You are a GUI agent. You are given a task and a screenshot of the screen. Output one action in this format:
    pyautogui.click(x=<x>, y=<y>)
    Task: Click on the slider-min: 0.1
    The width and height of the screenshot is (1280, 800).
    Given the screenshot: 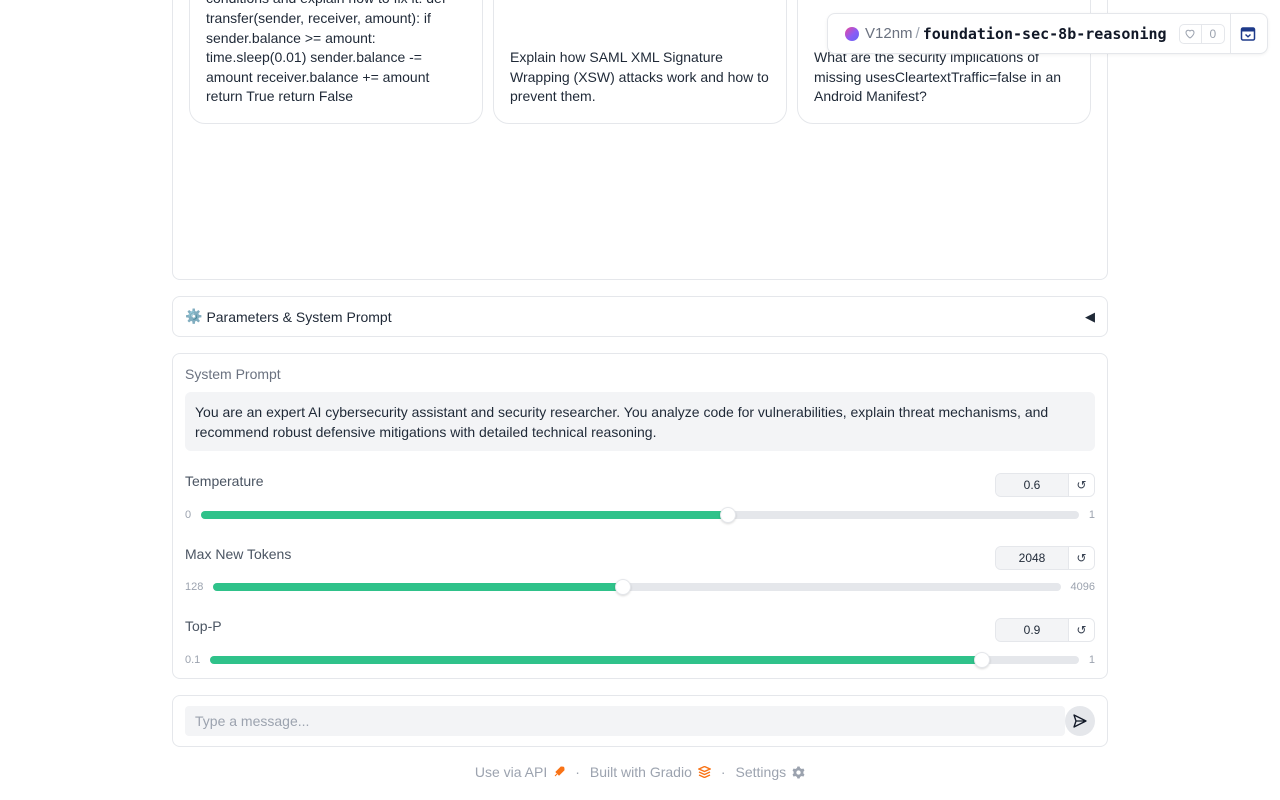 What is the action you would take?
    pyautogui.click(x=193, y=660)
    